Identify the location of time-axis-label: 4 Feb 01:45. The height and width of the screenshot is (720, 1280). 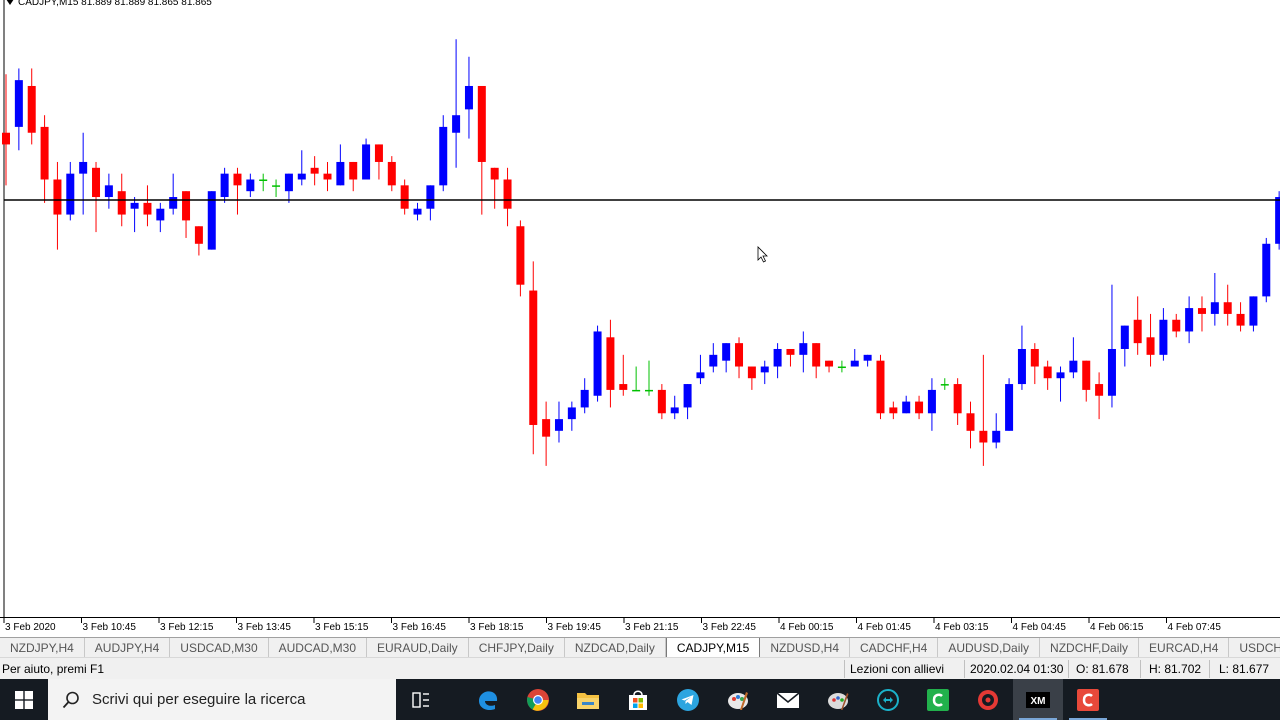
(885, 627).